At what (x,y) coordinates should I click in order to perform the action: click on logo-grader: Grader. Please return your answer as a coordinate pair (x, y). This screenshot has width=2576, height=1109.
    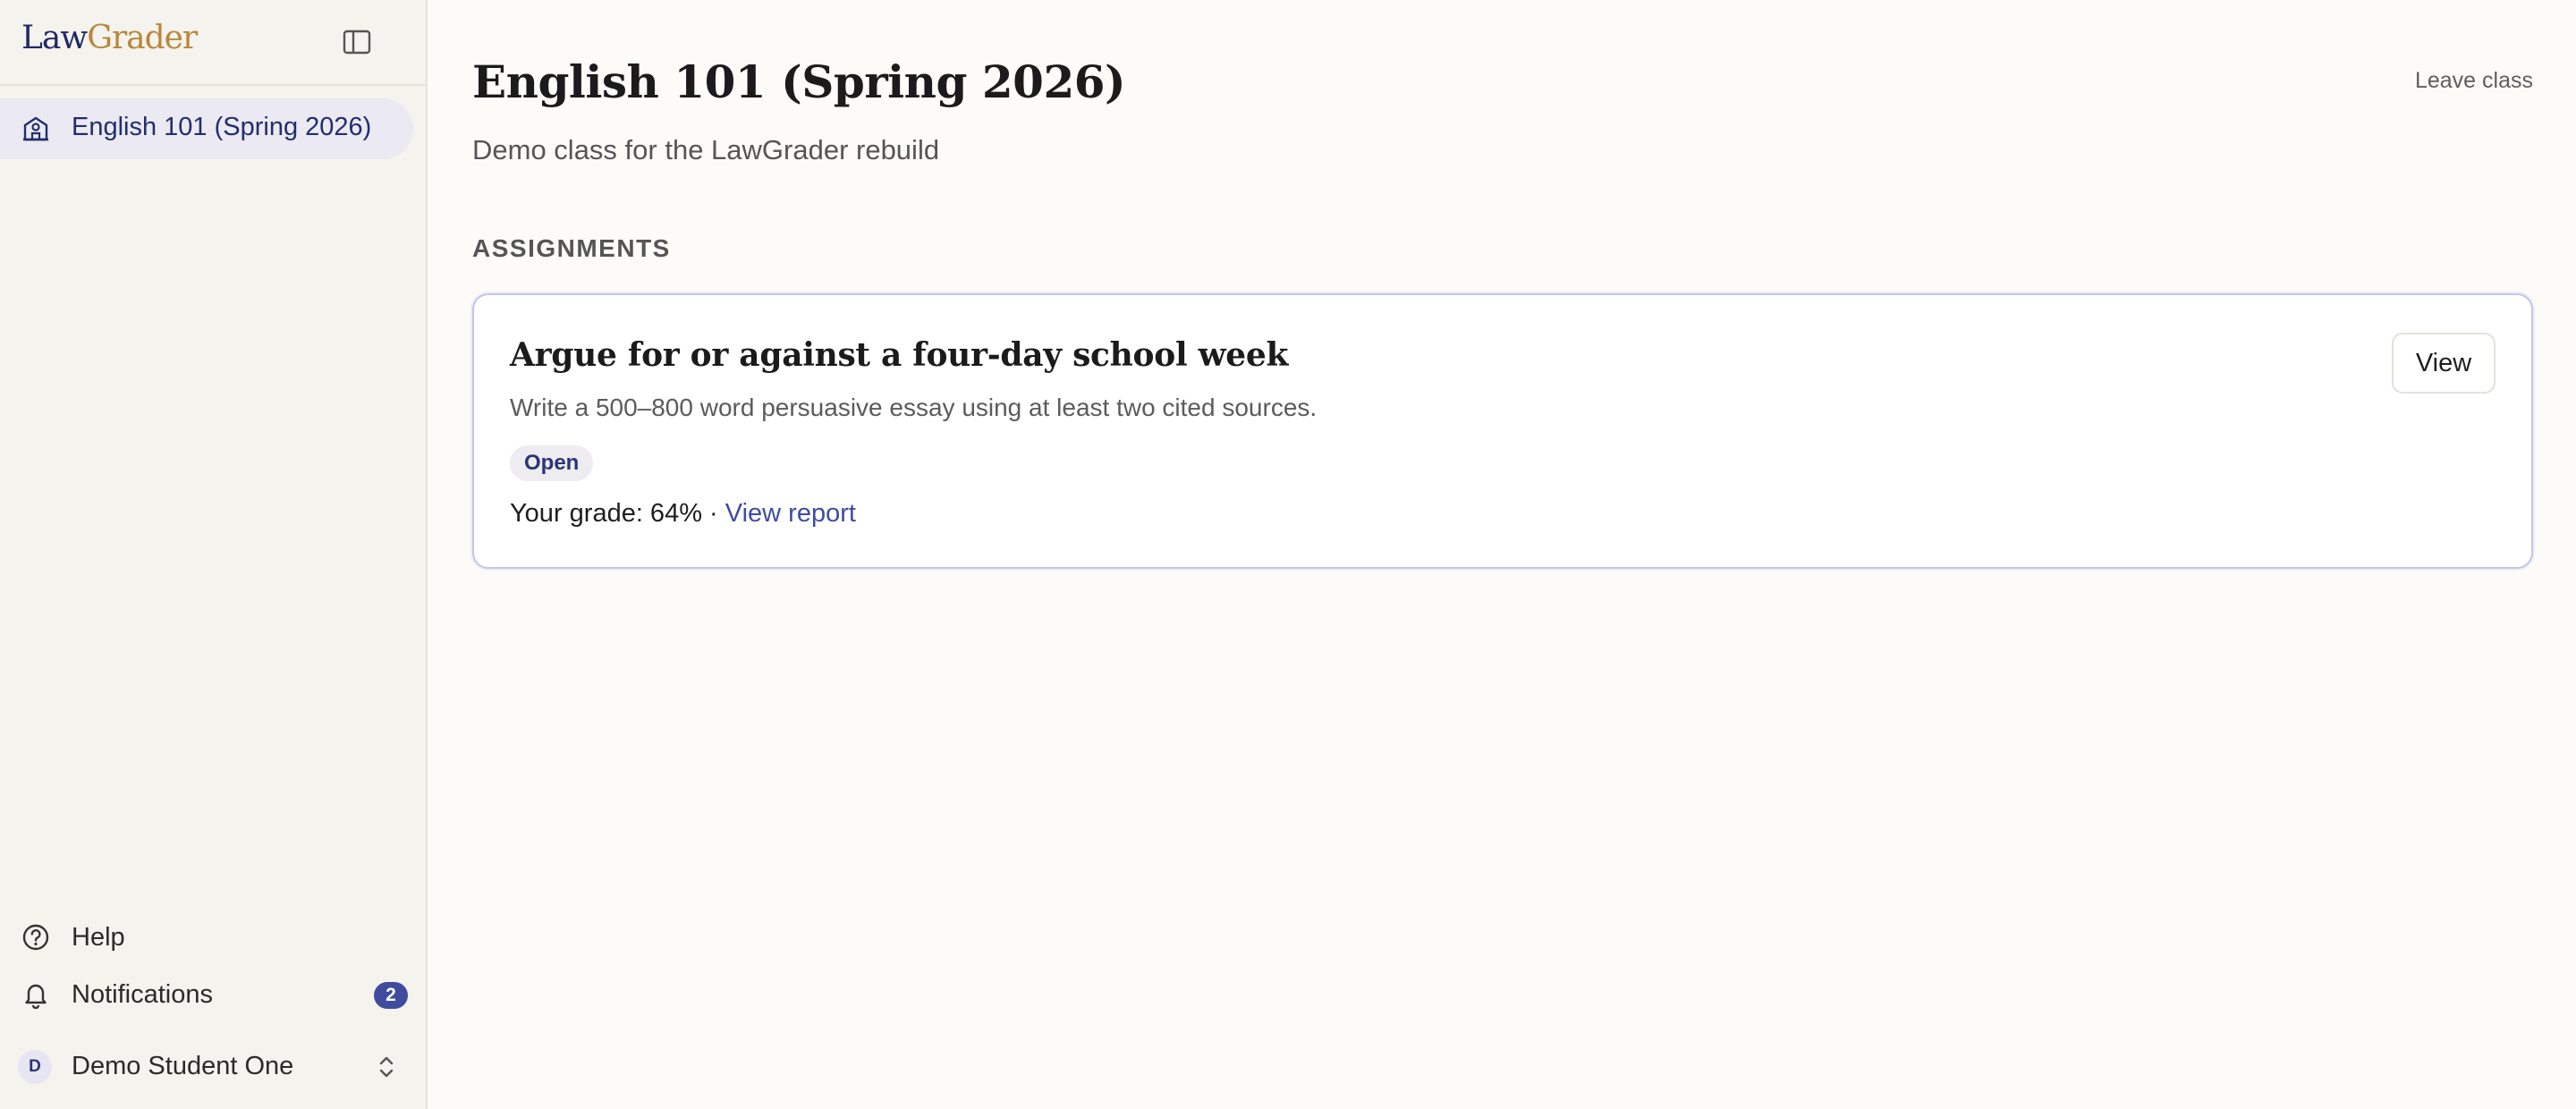
    Looking at the image, I should click on (142, 38).